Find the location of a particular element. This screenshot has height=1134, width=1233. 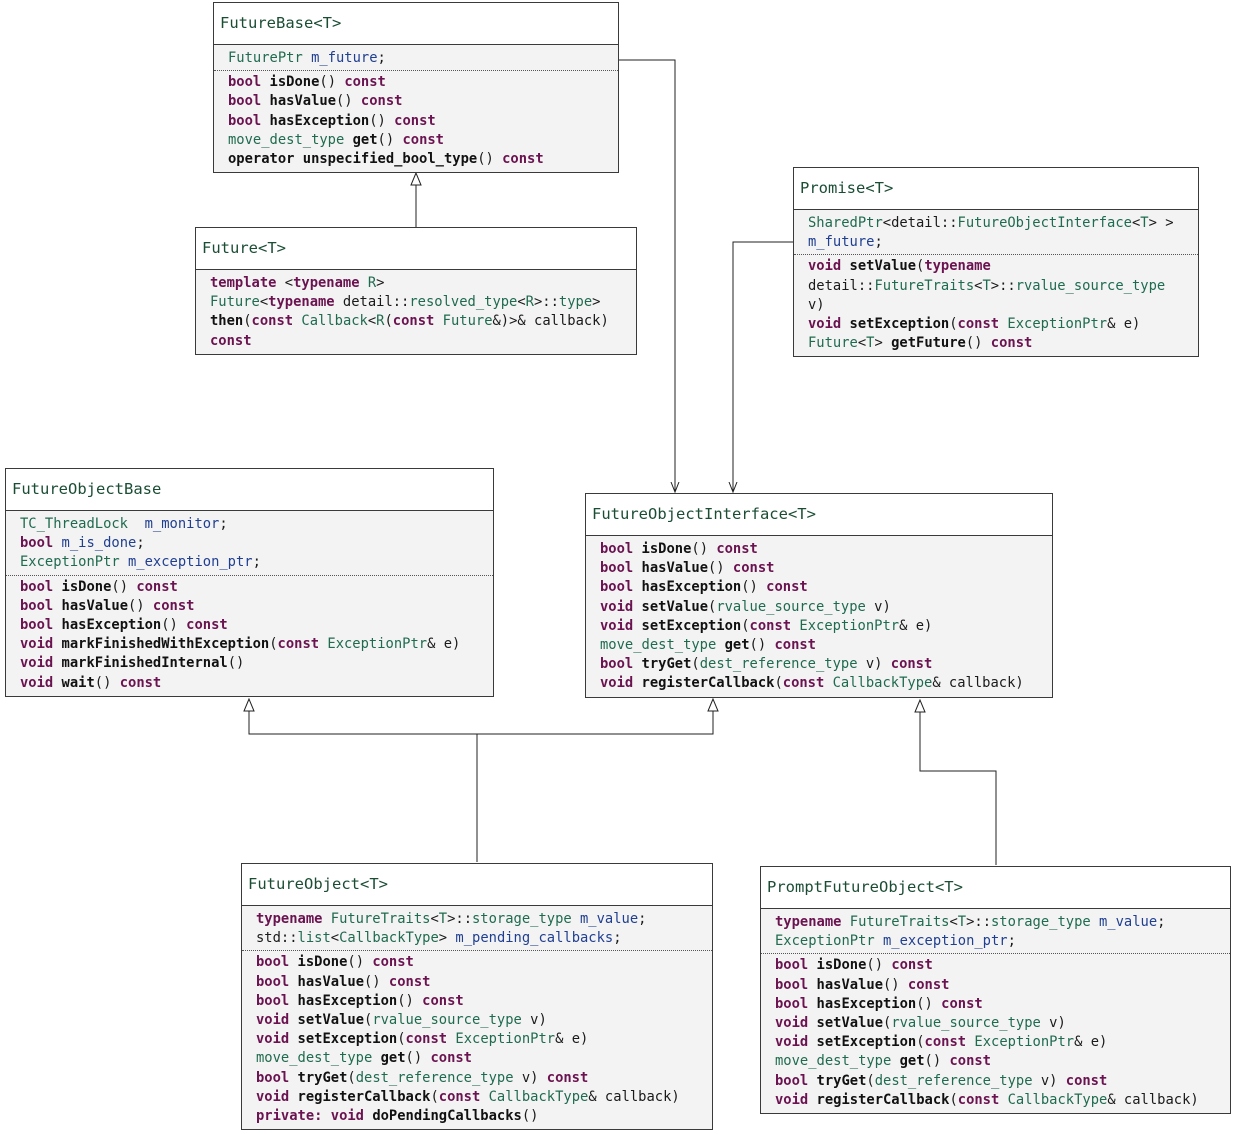

member-line: void setException(const ExceptionPtr& e) is located at coordinates (996, 324).